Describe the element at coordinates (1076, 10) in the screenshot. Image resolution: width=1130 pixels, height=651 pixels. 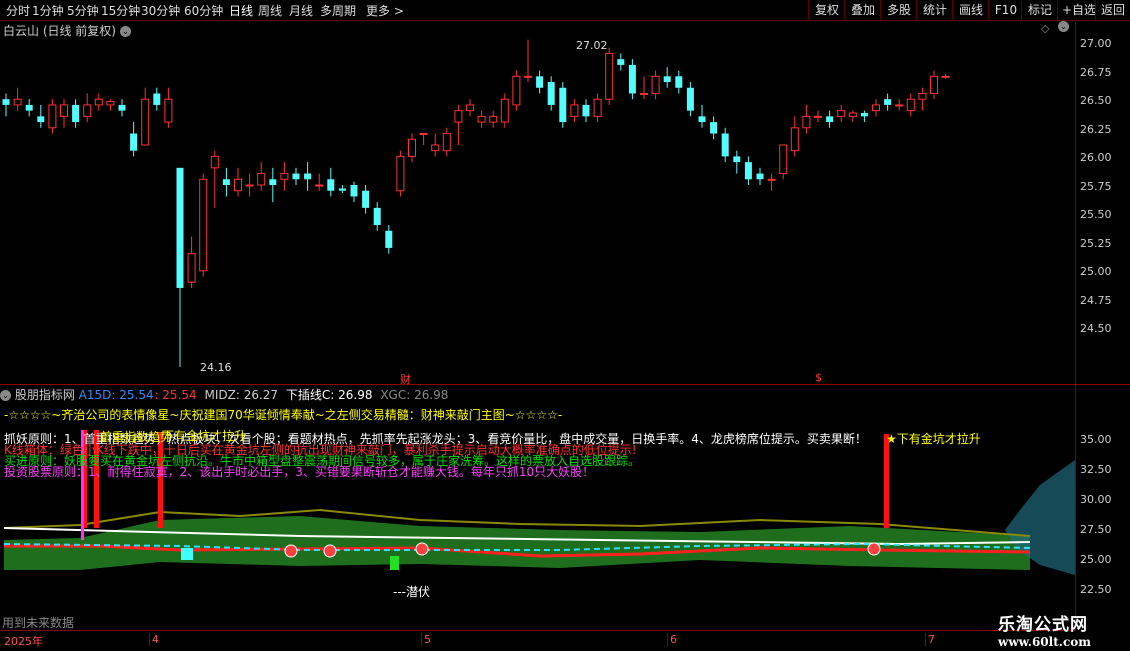
I see `add-watchlist-button: +自选` at that location.